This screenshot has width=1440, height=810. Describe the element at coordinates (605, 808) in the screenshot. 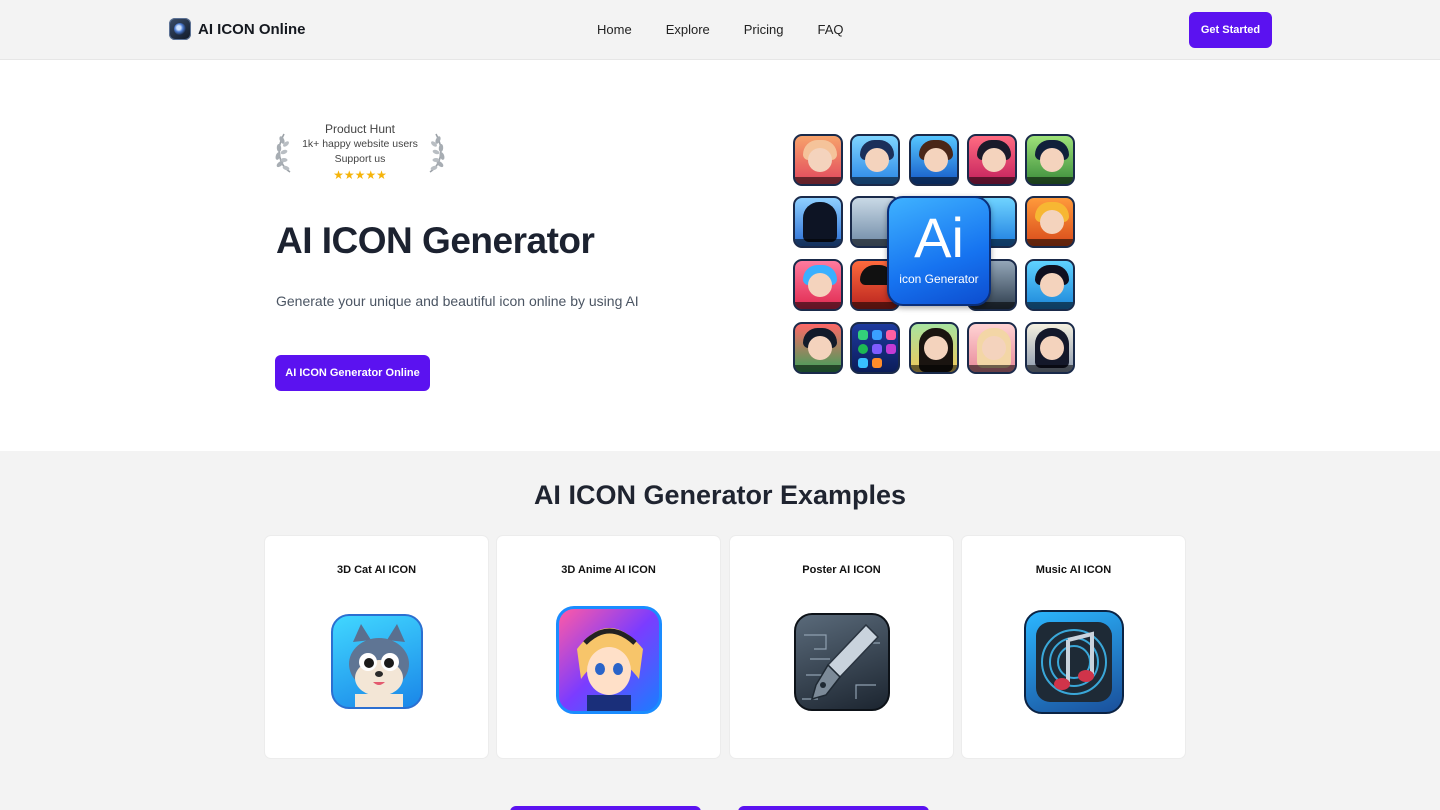

I see `partial-button-left` at that location.